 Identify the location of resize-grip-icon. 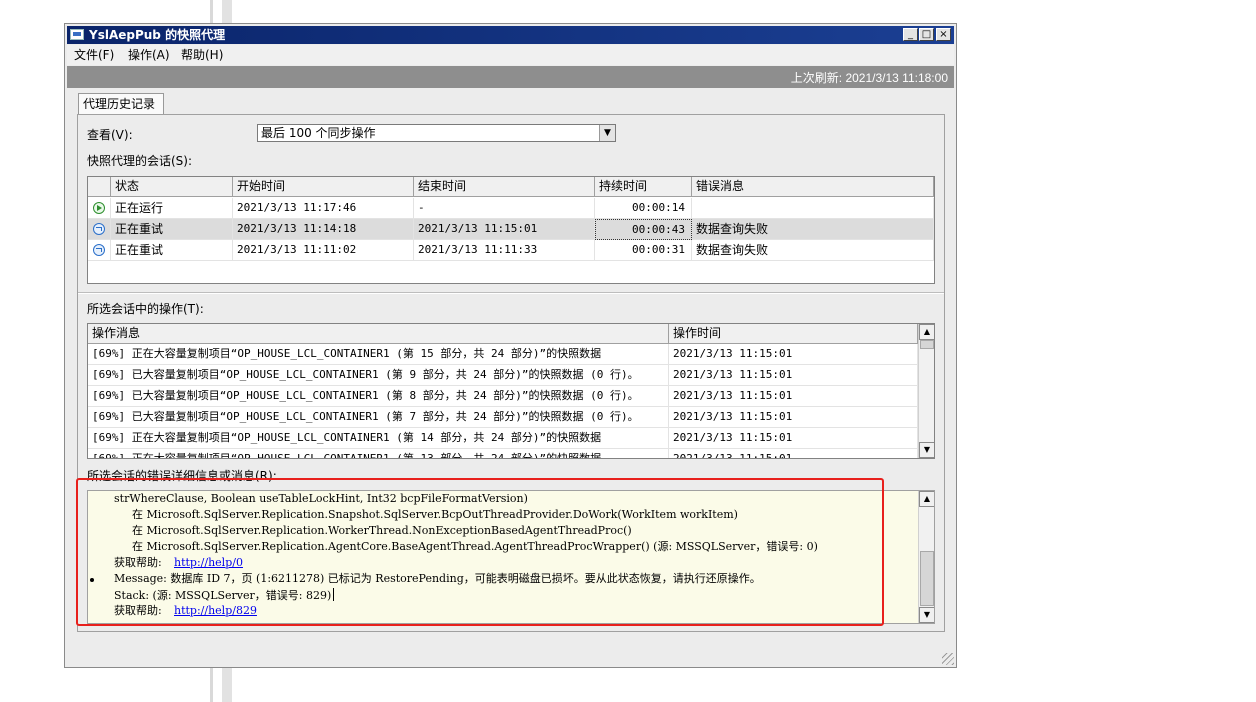
(948, 659).